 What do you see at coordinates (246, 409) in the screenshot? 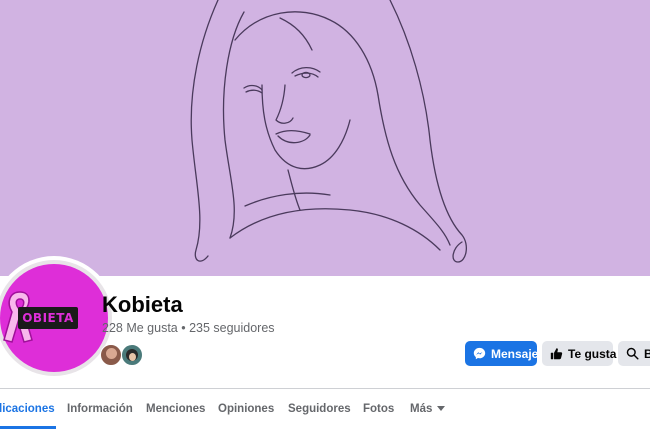
I see `tab-opiniones: Opiniones` at bounding box center [246, 409].